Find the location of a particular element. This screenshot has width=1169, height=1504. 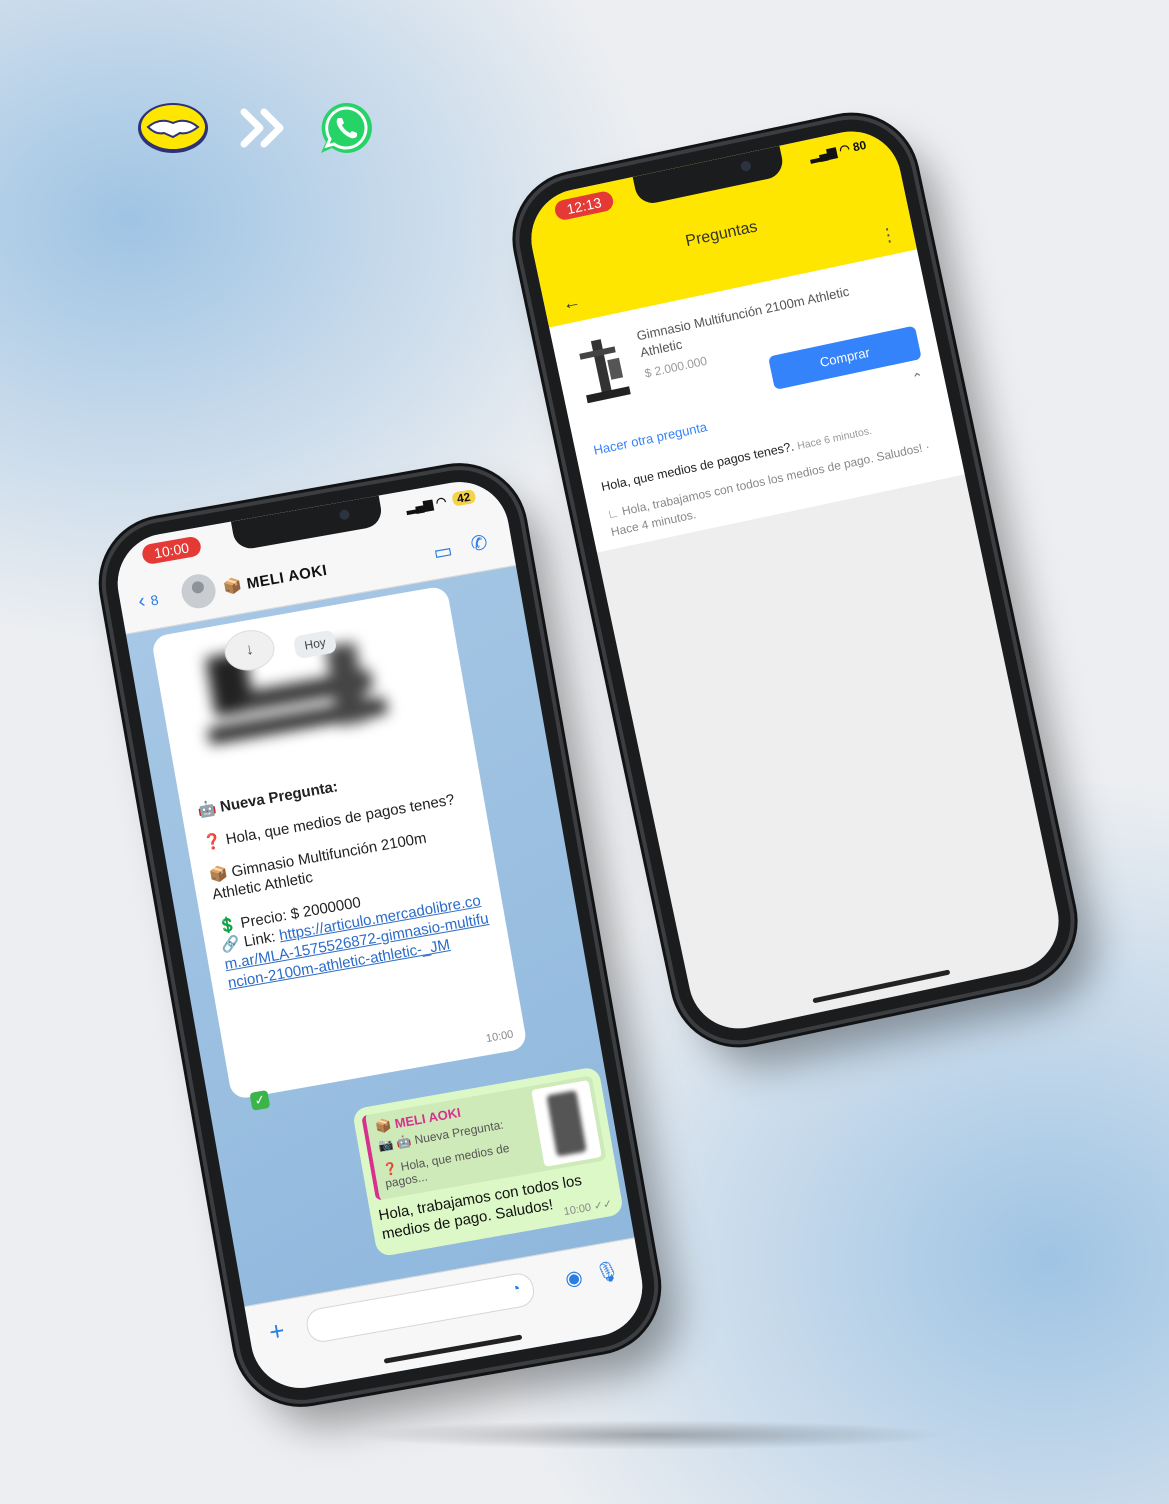

question-time: Hace 6 minutos. is located at coordinates (834, 438).